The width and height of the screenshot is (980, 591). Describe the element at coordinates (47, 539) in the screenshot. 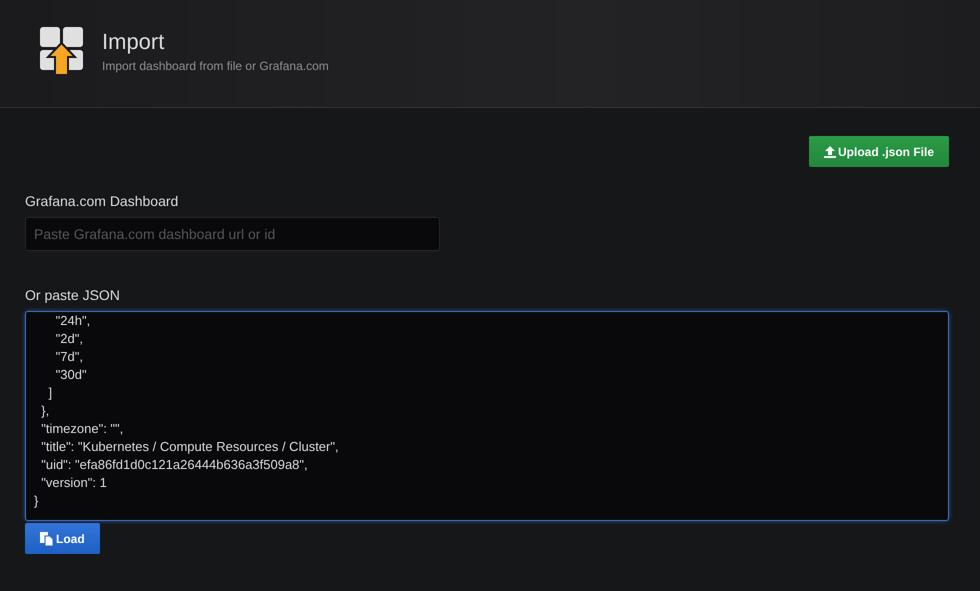

I see `copy-icon` at that location.